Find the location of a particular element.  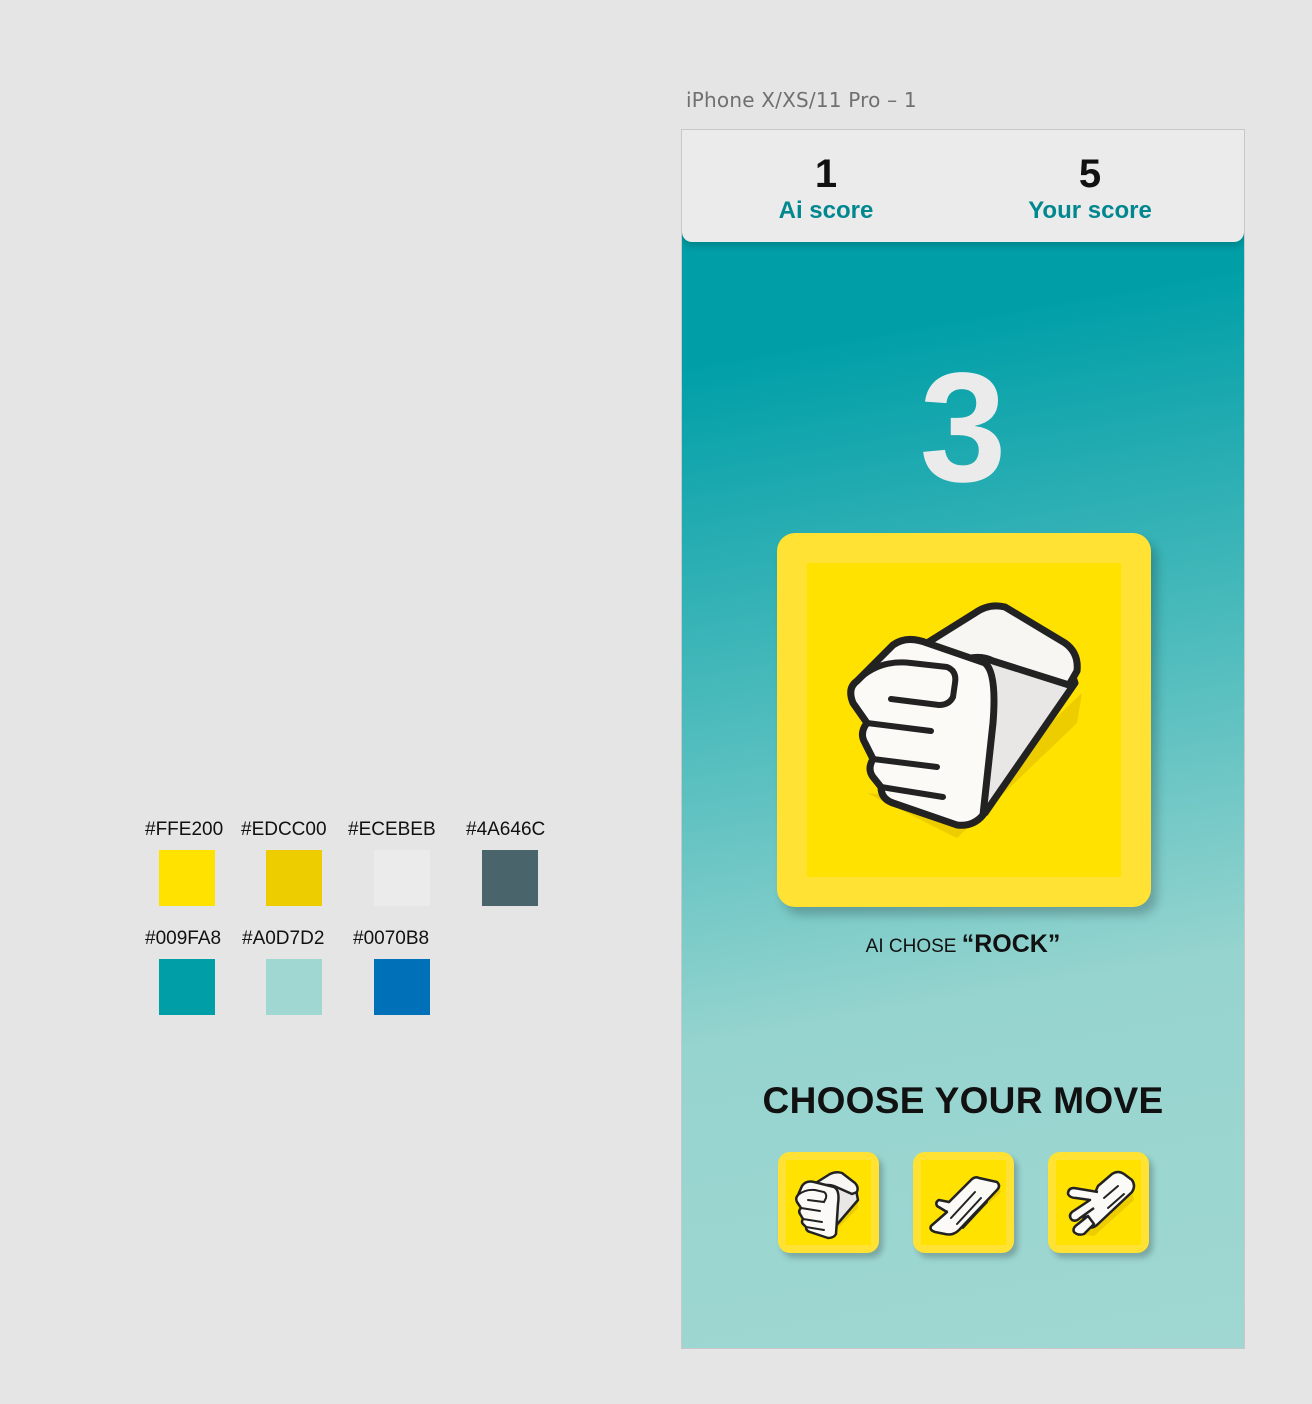

swatch-label: #FFE200 is located at coordinates (184, 829).